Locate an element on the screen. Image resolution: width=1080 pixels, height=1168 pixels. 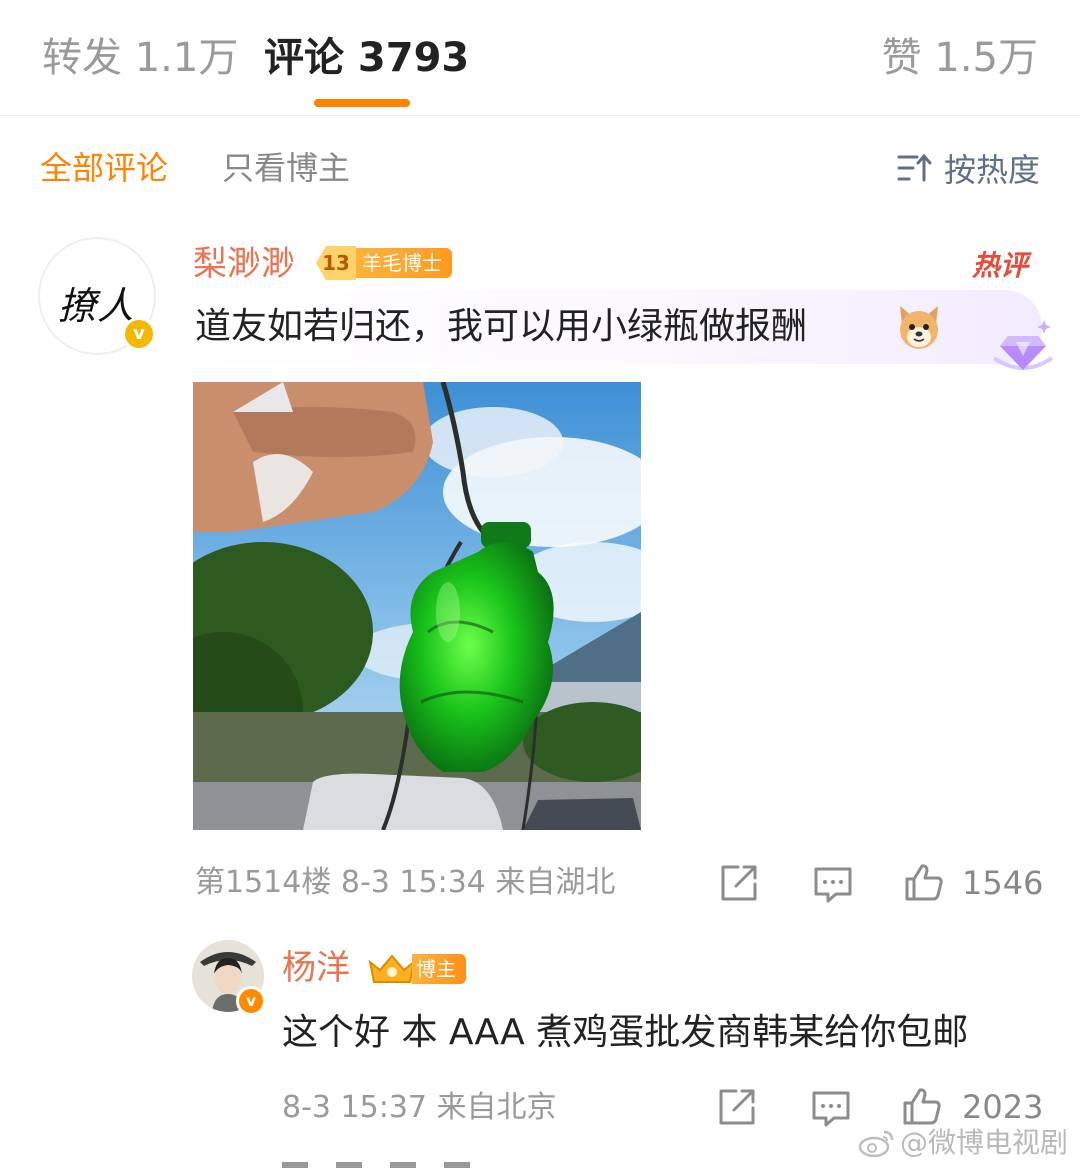
tab-likes: 赞 1.5万 is located at coordinates (960, 58).